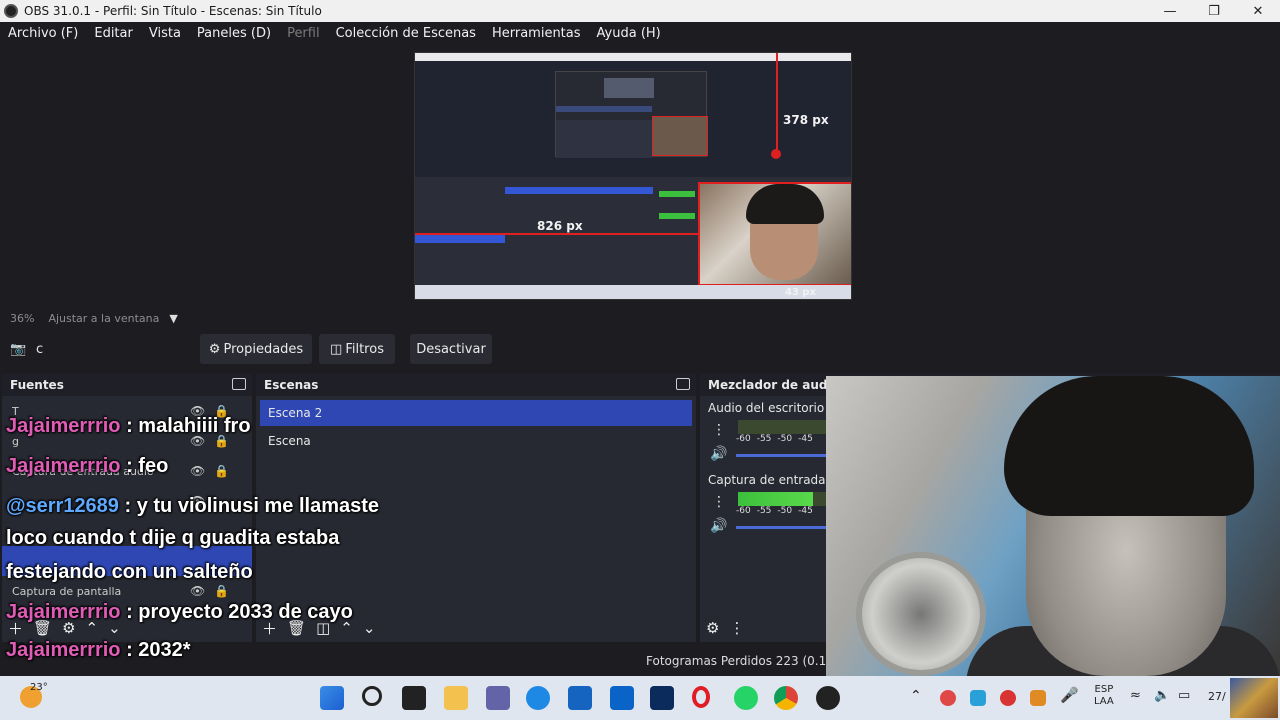  I want to click on chat-message: loco cuando t dije q guadita estaba, so click(173, 538).